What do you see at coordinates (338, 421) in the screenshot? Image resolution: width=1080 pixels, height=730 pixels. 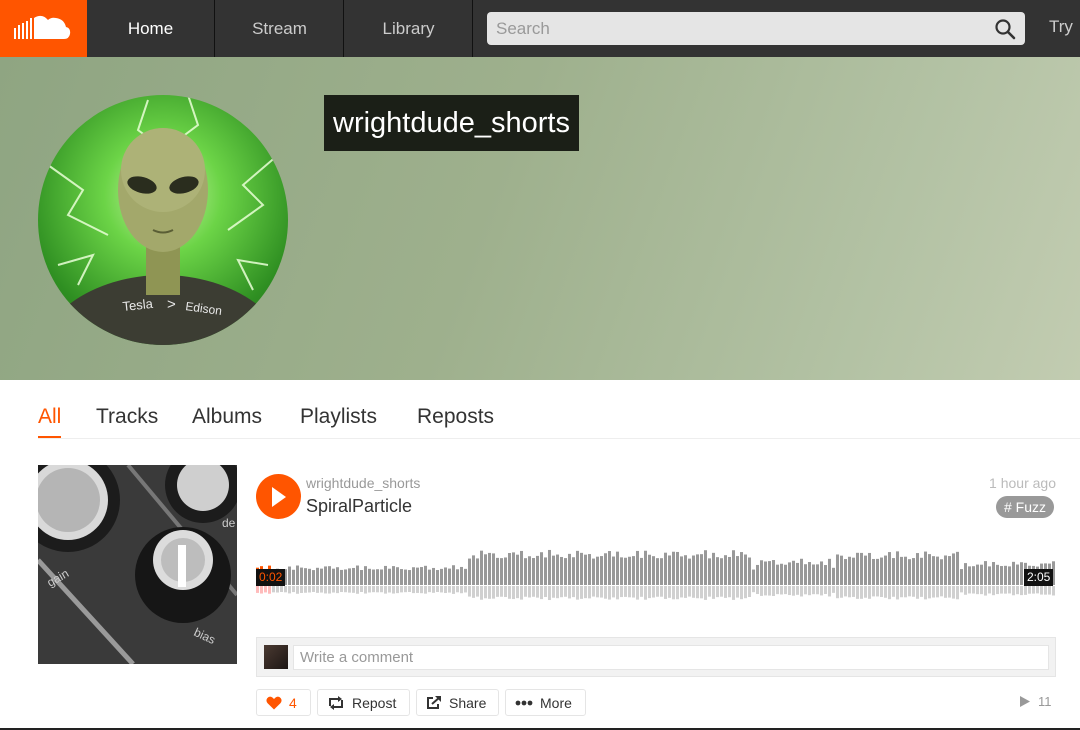 I see `tab-playlists: Playlists` at bounding box center [338, 421].